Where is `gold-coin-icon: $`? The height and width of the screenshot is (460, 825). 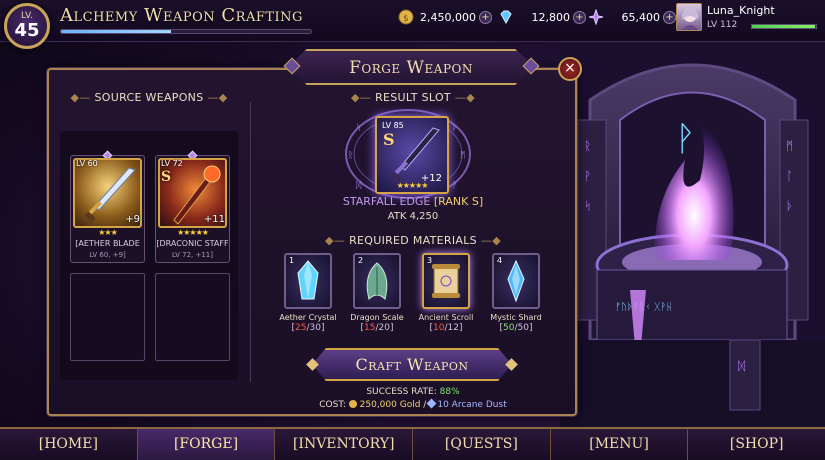
gold-coin-icon: $ is located at coordinates (406, 17).